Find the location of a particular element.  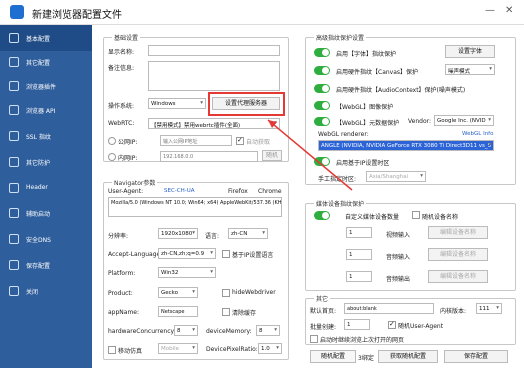

annotation-arrow-icon is located at coordinates (310, 155).